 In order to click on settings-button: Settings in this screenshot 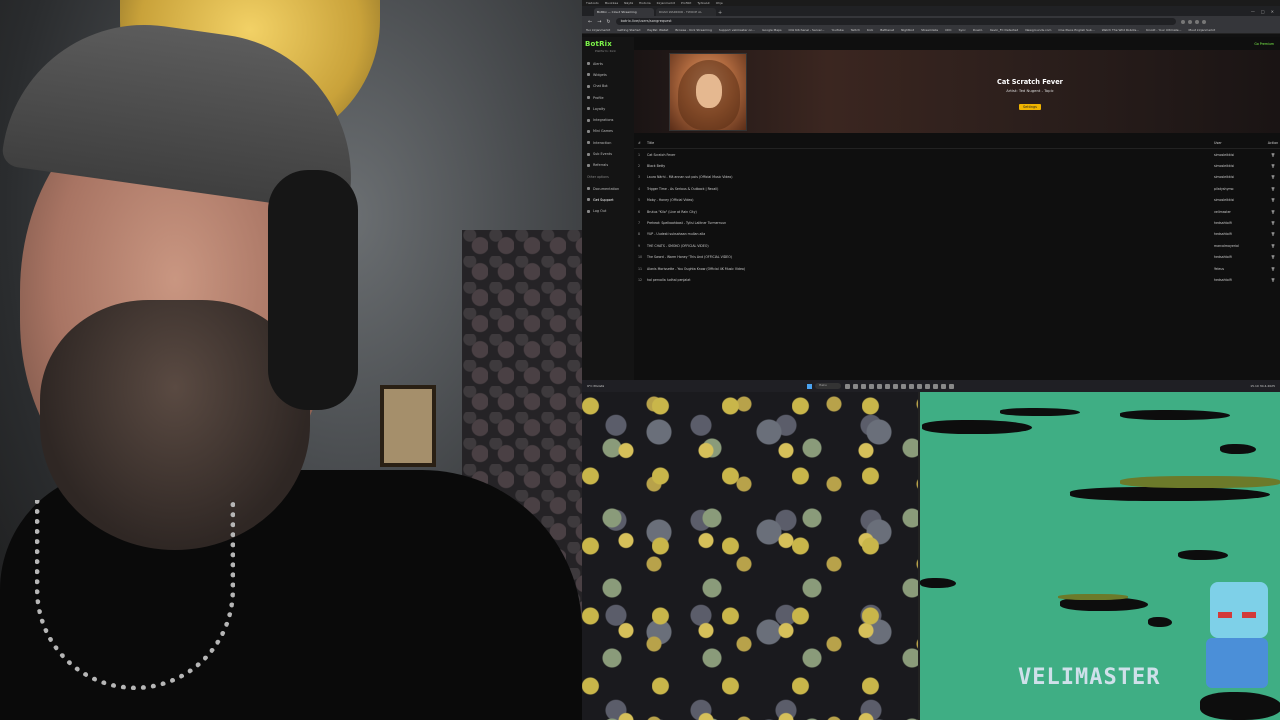, I will do `click(1030, 107)`.